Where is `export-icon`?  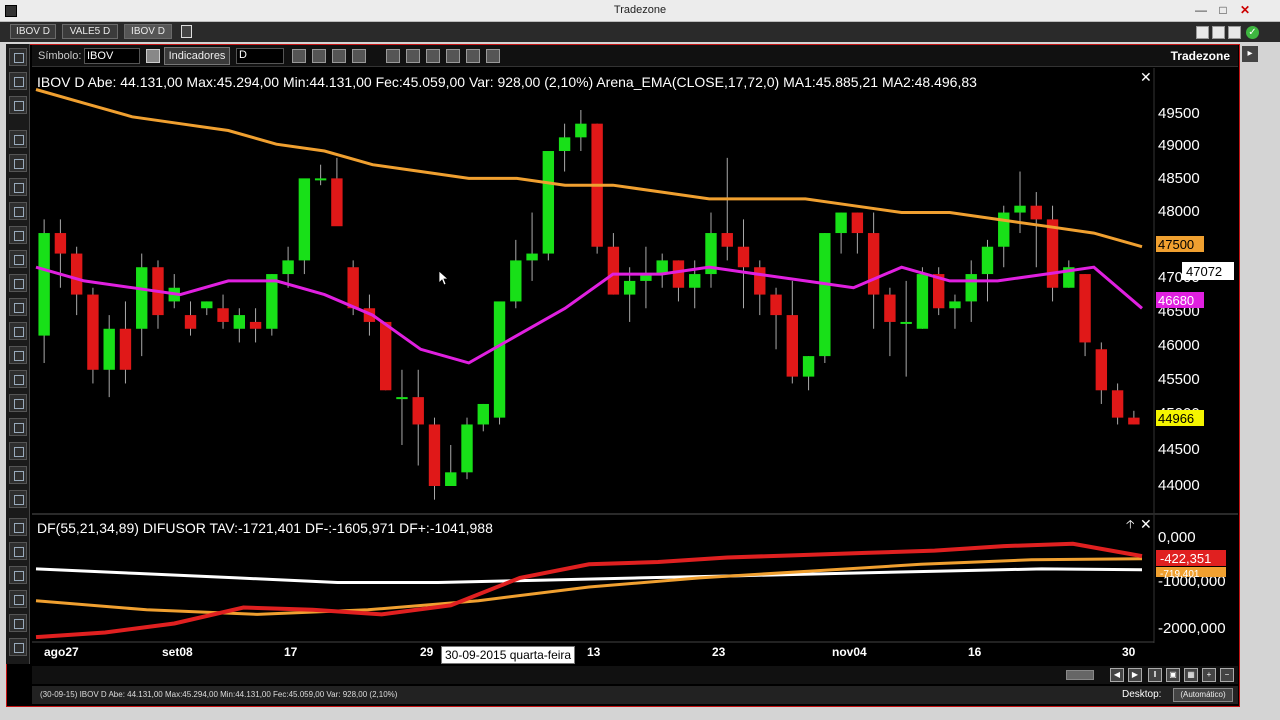
export-icon is located at coordinates (453, 56).